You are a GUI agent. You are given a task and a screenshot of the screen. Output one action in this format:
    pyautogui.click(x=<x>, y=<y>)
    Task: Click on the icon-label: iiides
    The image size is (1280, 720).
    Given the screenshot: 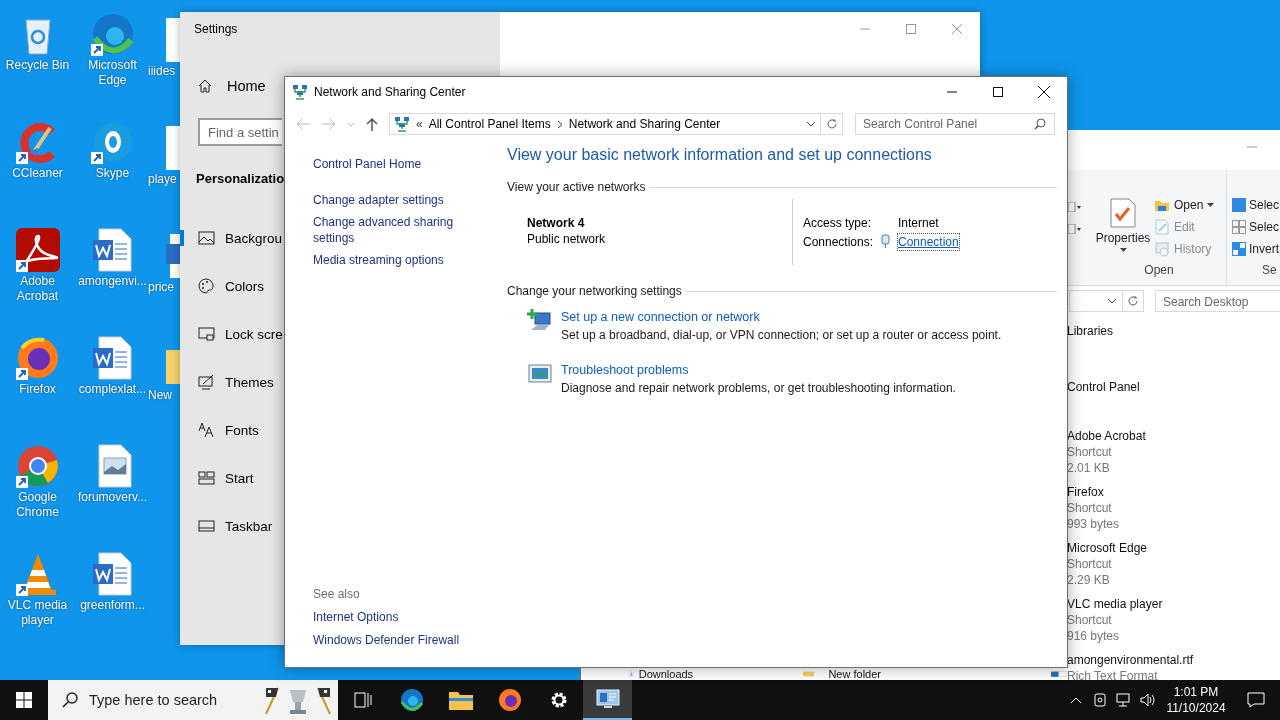 What is the action you would take?
    pyautogui.click(x=162, y=71)
    